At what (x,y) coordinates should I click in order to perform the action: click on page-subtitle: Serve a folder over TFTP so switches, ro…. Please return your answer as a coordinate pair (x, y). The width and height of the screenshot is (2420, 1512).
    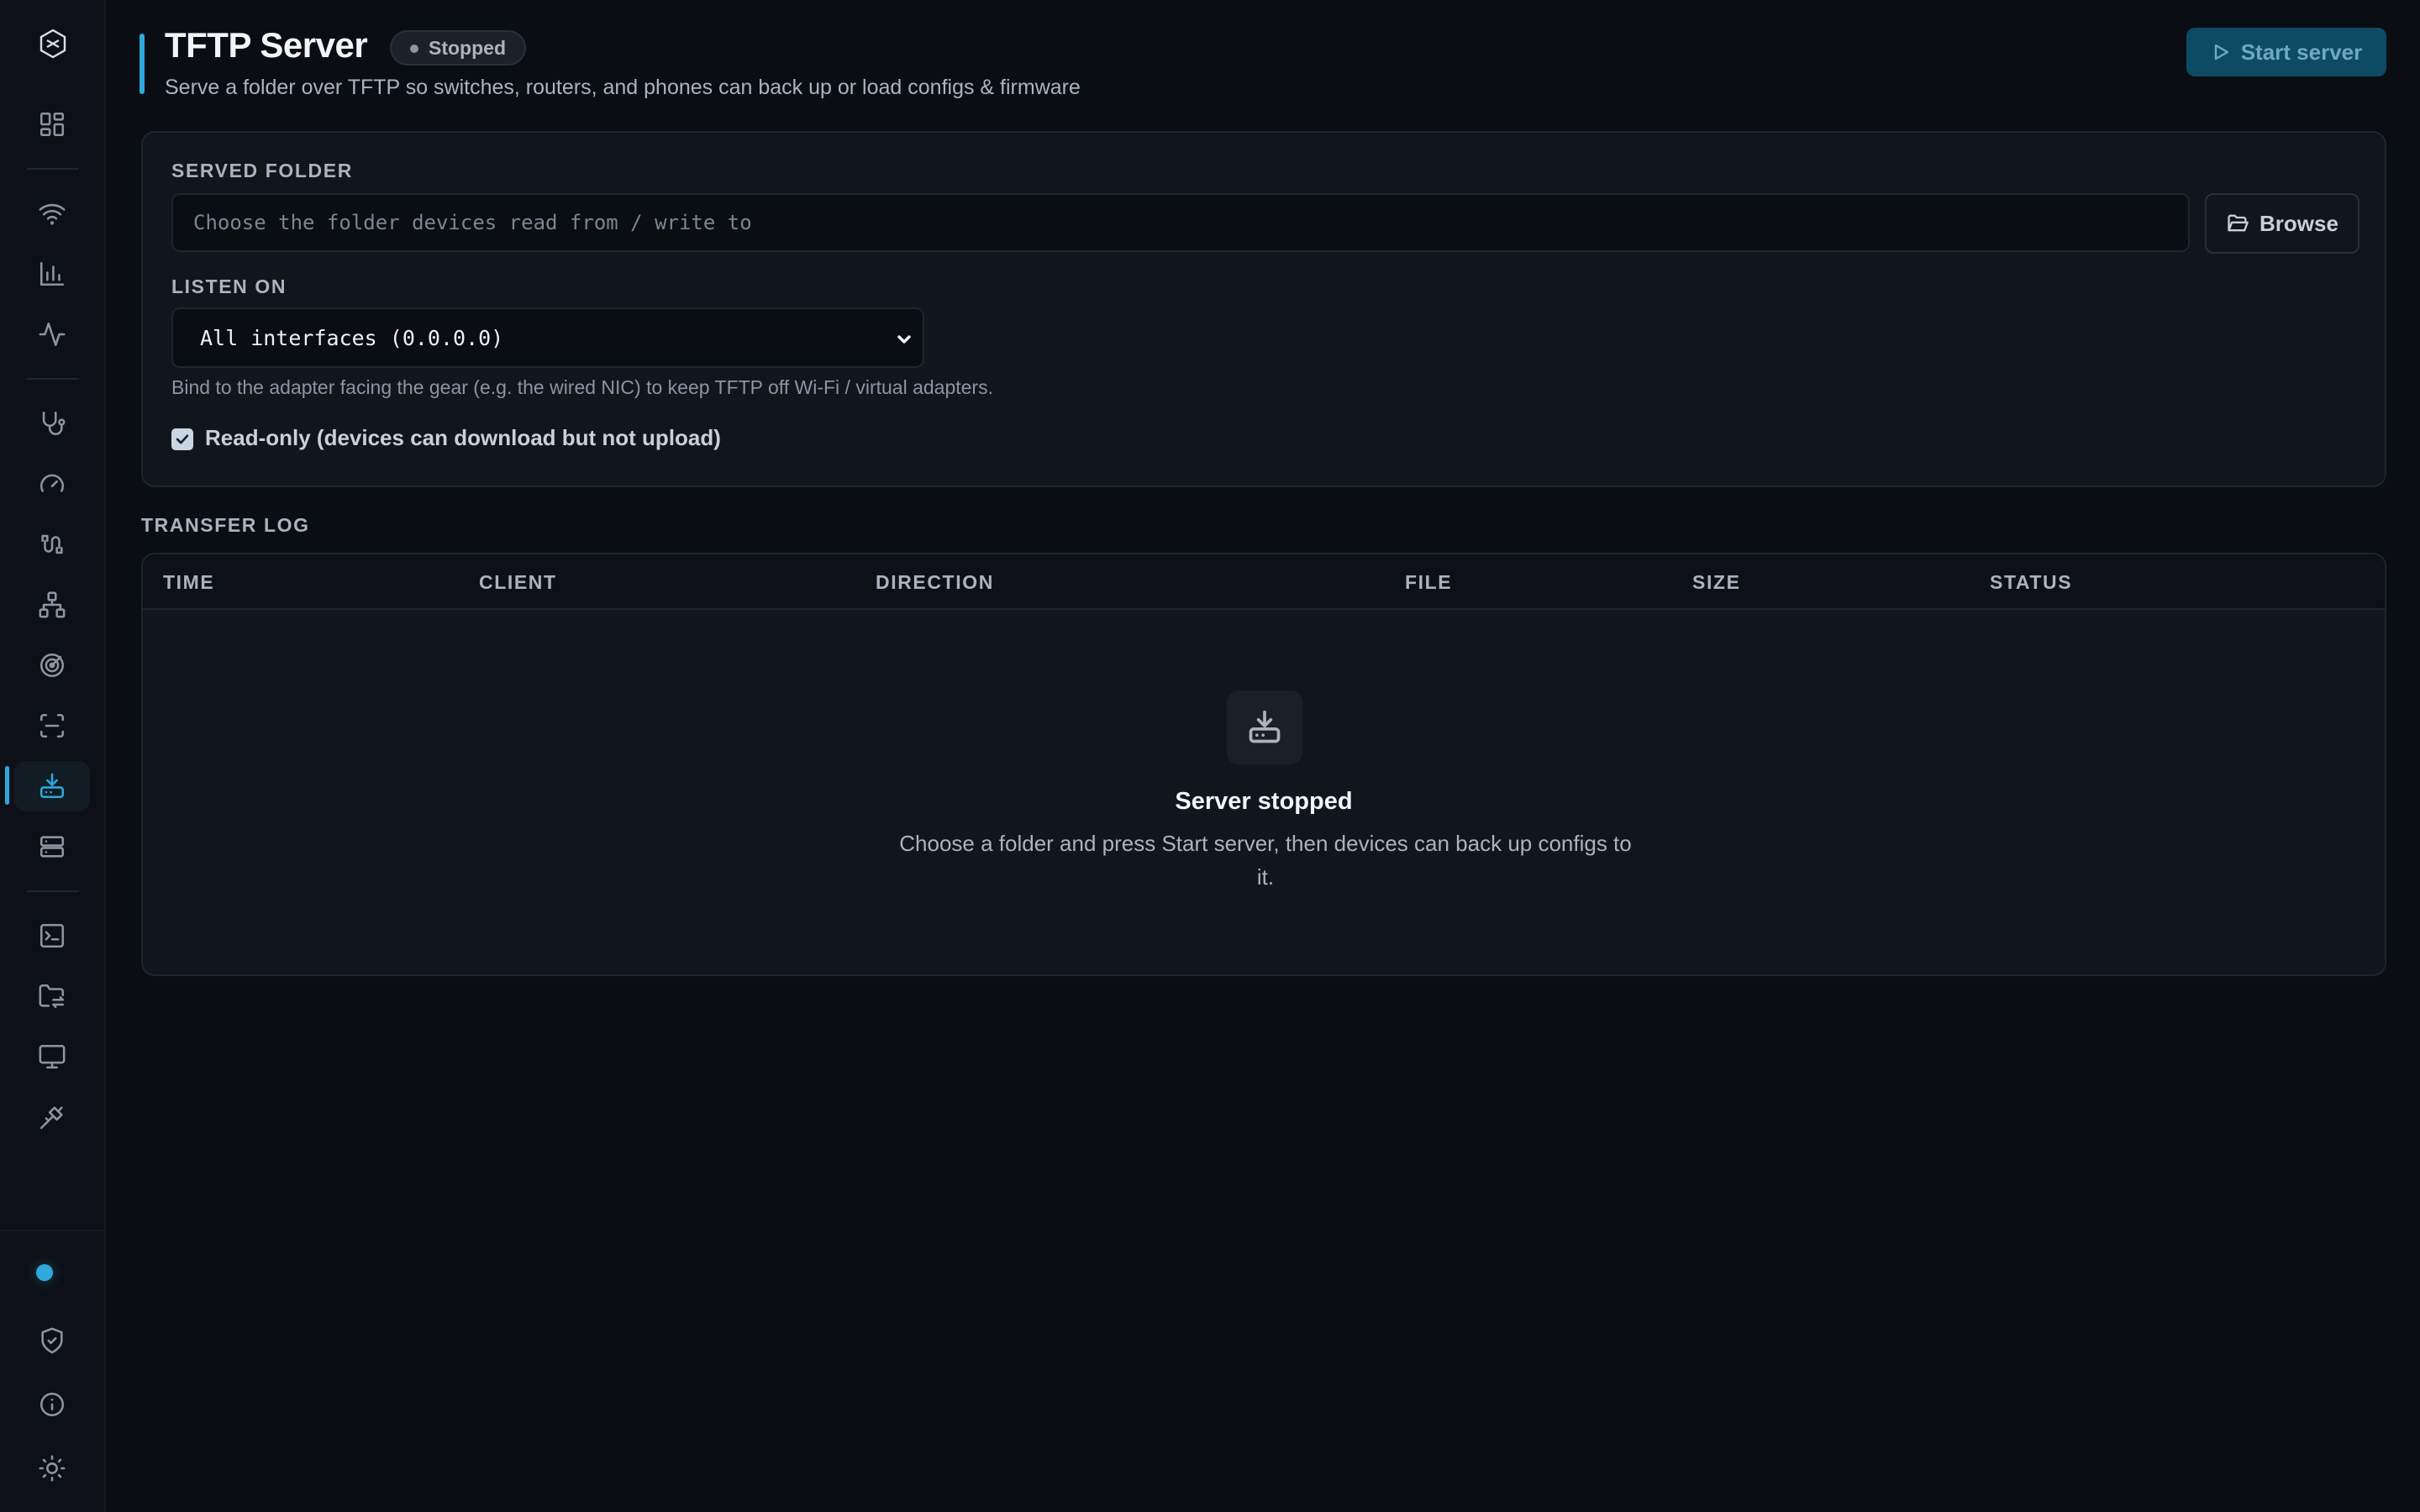
    Looking at the image, I should click on (623, 87).